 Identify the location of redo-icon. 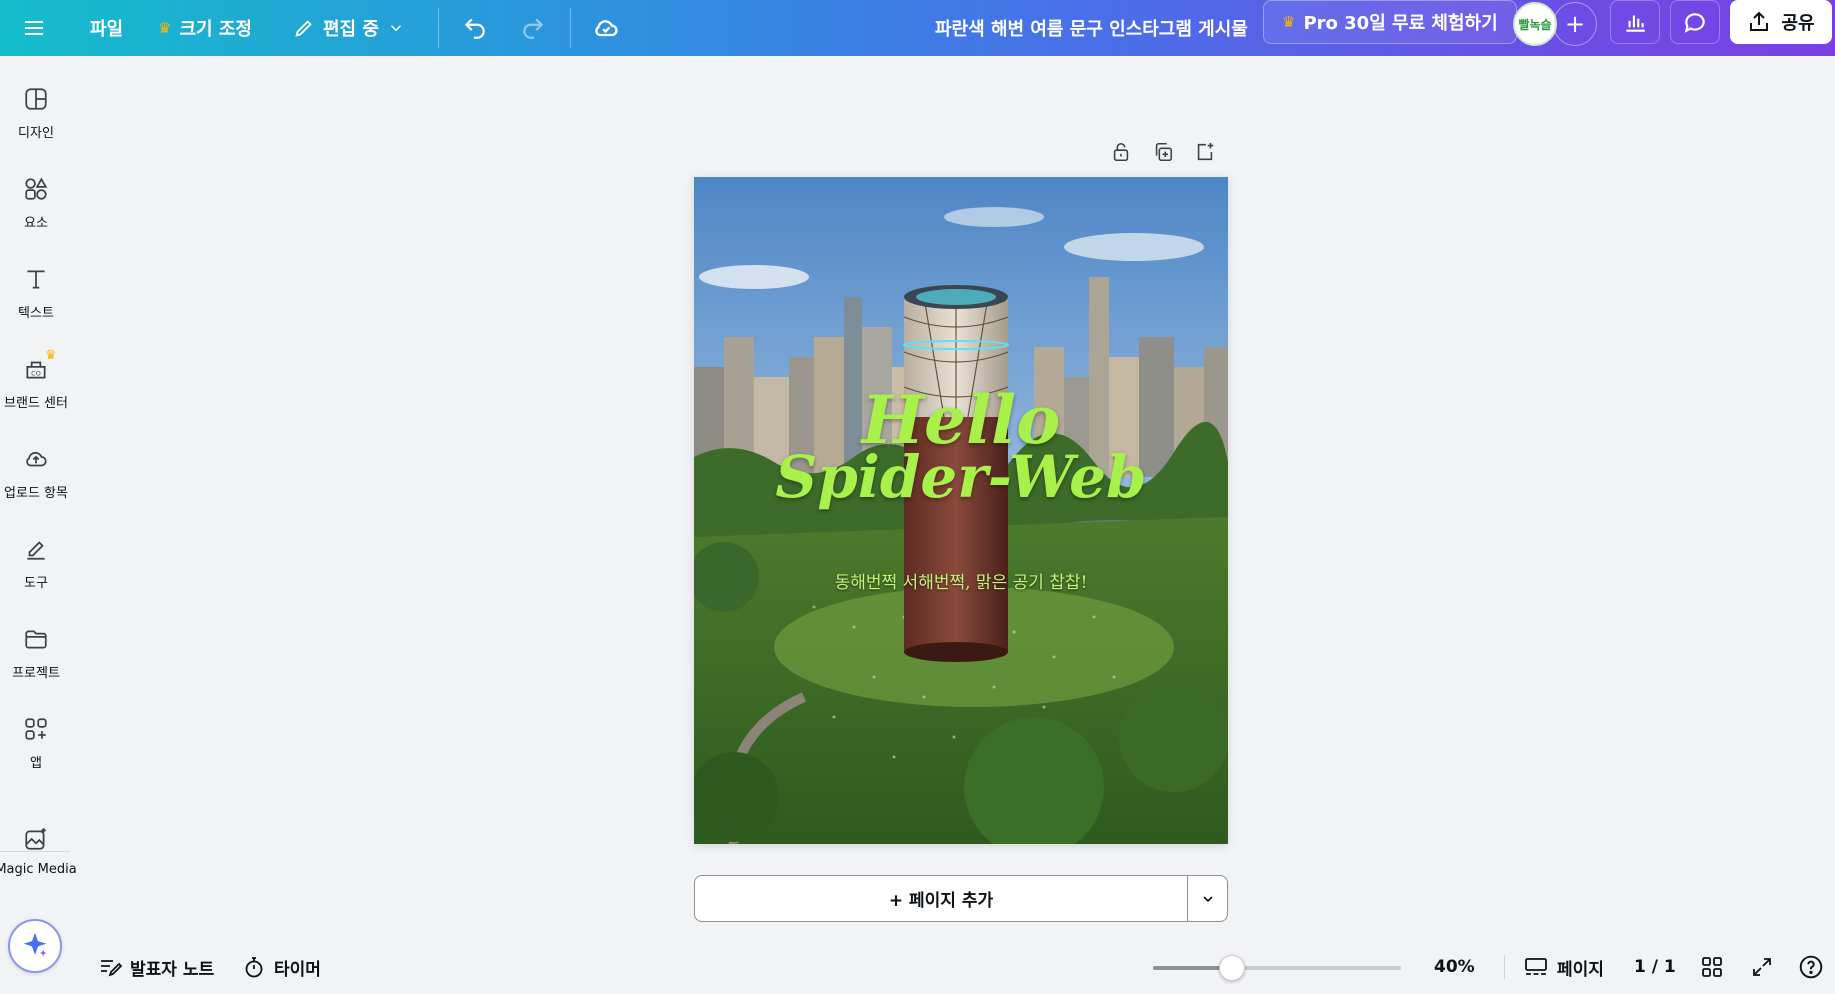
(533, 28).